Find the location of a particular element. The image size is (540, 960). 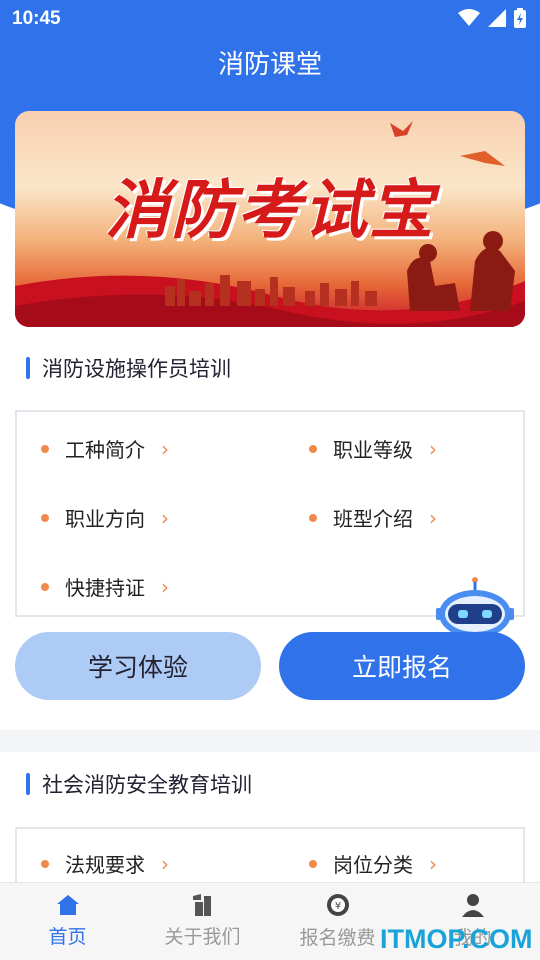

signal-icon is located at coordinates (497, 18).